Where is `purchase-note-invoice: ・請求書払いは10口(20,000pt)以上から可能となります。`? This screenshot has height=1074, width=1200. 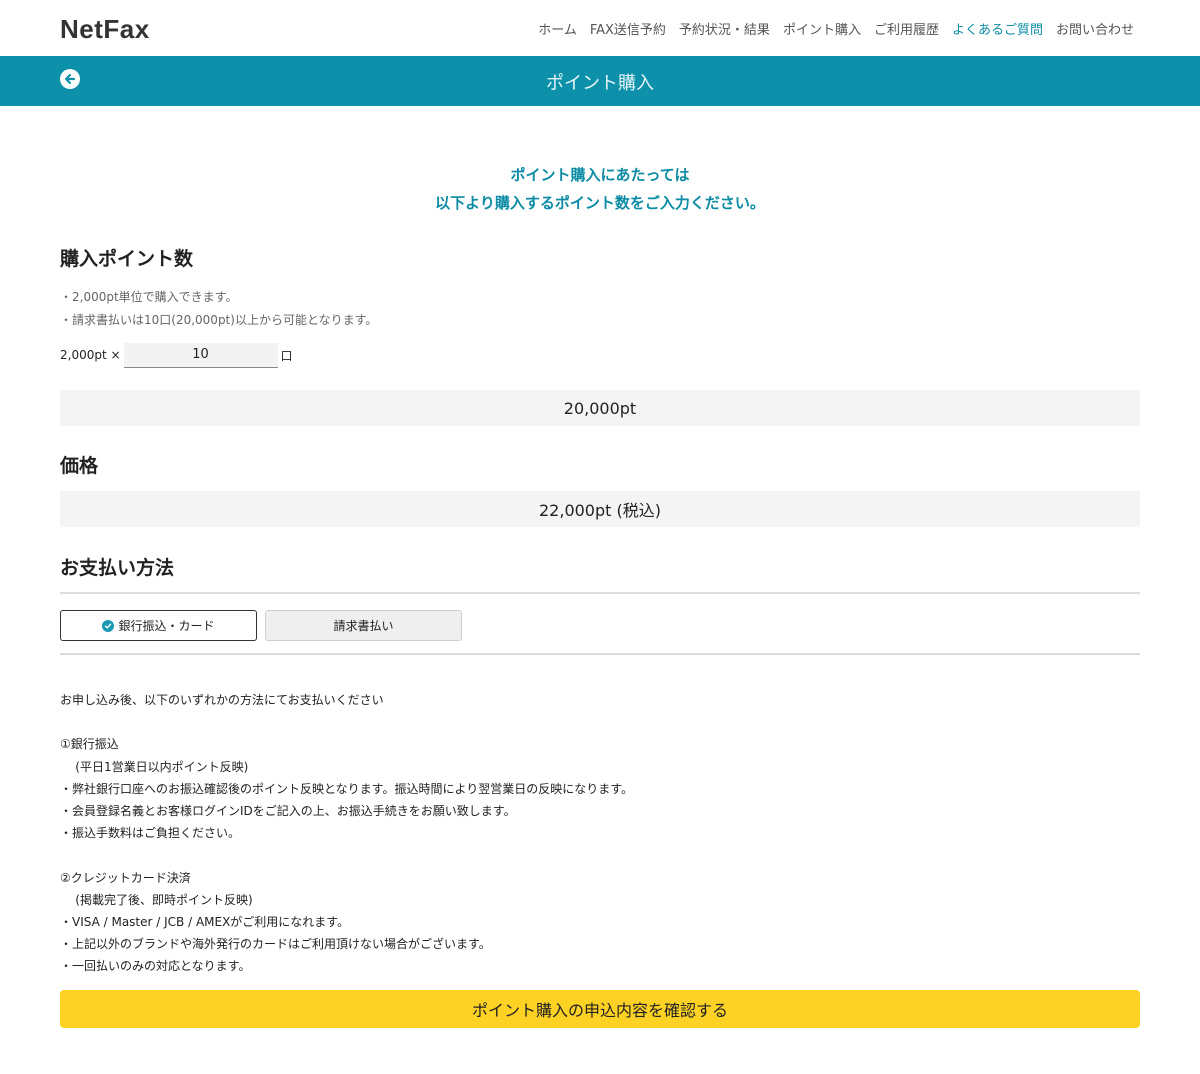
purchase-note-invoice: ・請求書払いは10口(20,000pt)以上から可能となります。 is located at coordinates (219, 320).